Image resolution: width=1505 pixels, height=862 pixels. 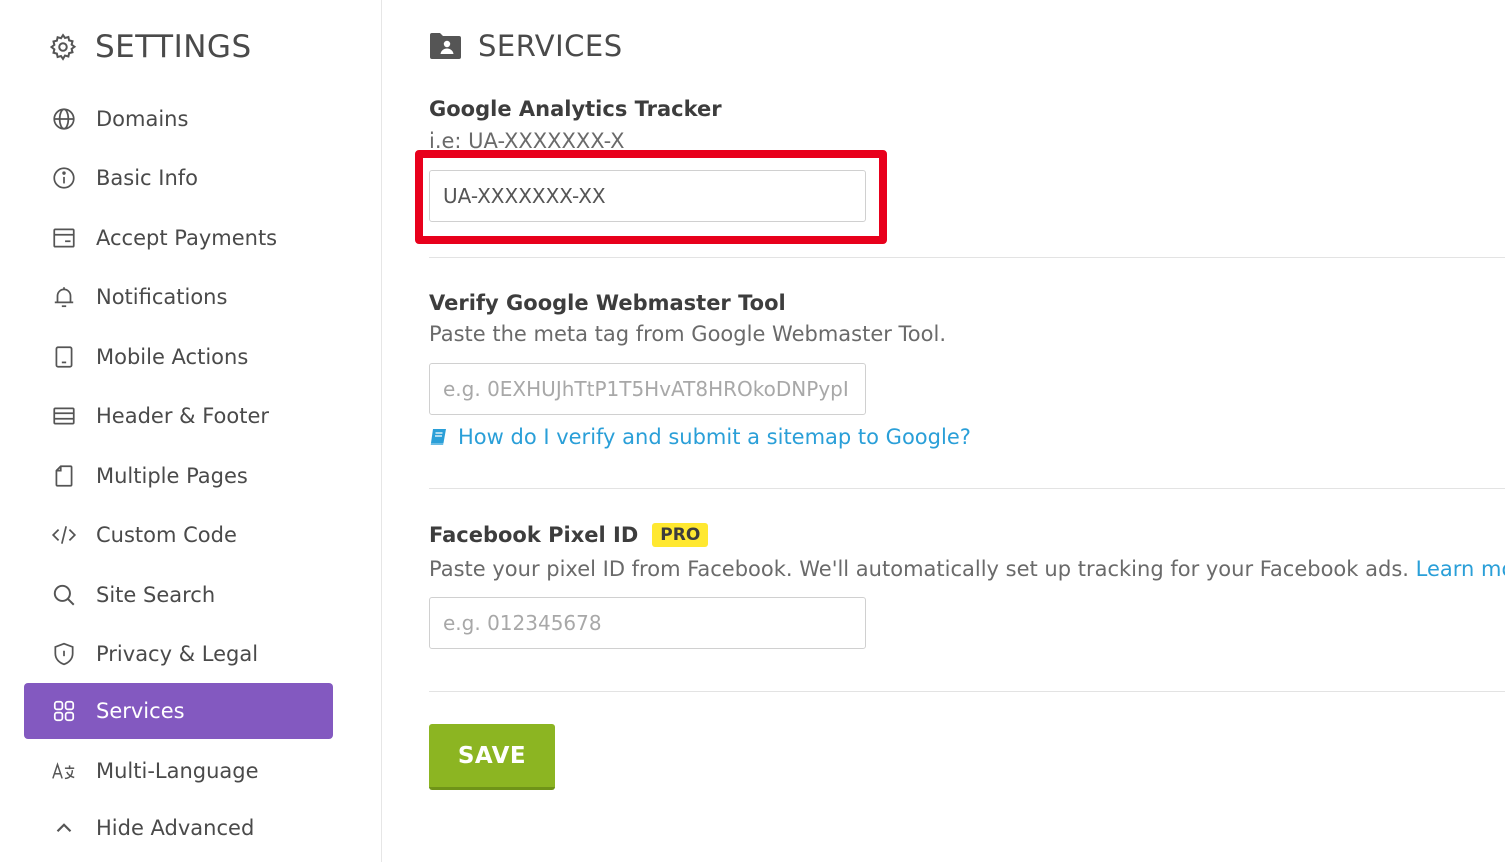 I want to click on webmaster-label: Verify Google Webmaster Tool, so click(x=607, y=303).